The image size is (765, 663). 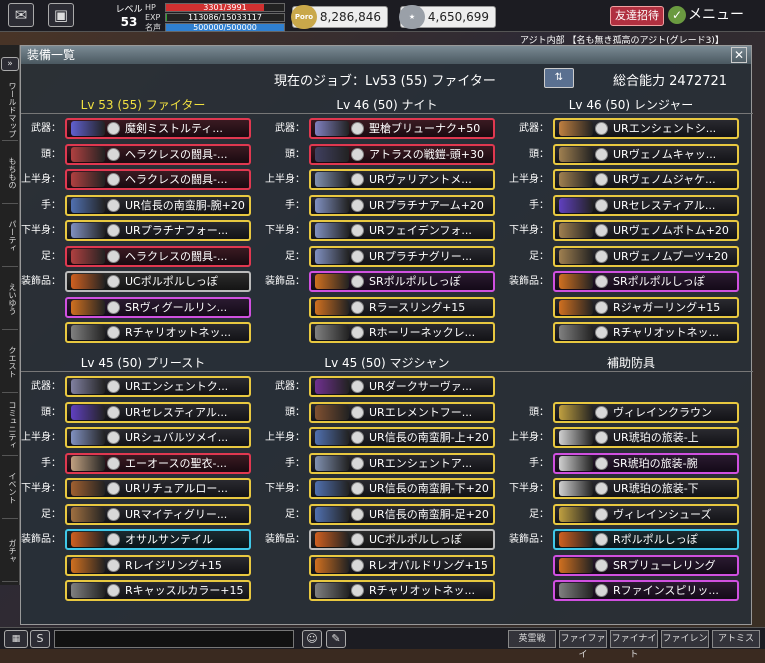 What do you see at coordinates (429, 514) in the screenshot?
I see `item-name: UR信長の南蛮胴-足+20` at bounding box center [429, 514].